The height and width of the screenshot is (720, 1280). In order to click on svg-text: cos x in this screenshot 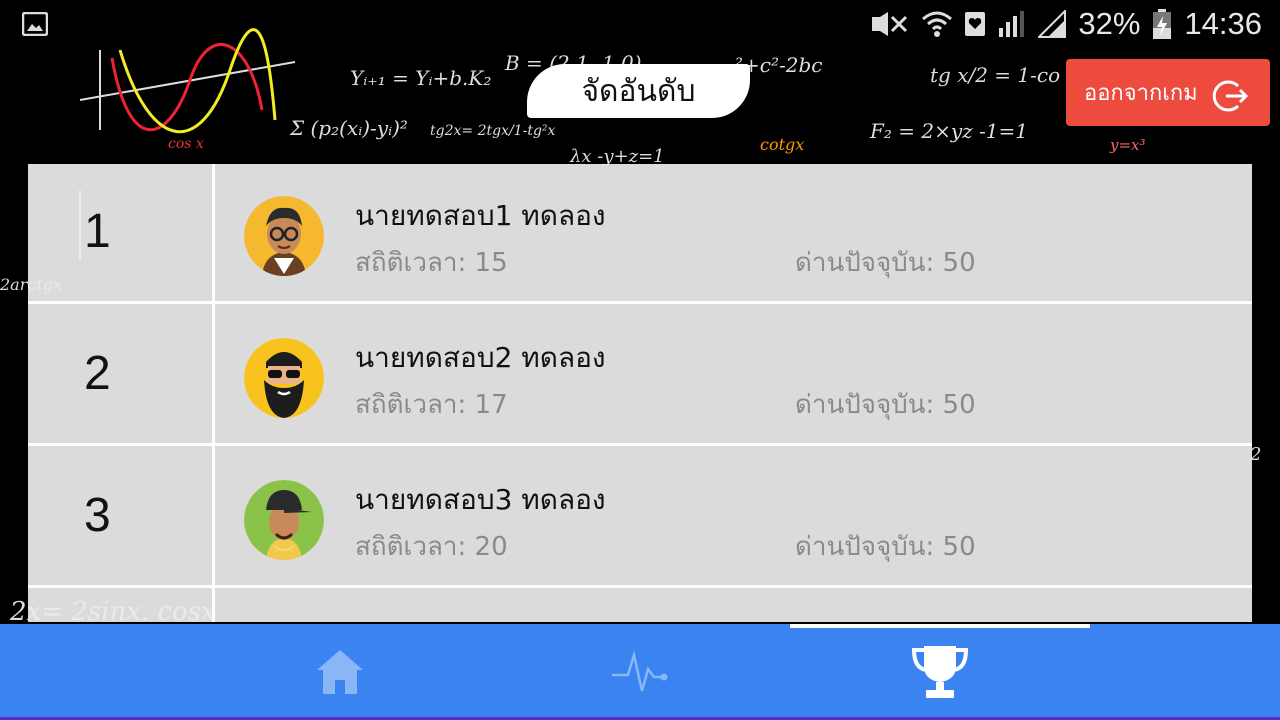, I will do `click(186, 144)`.